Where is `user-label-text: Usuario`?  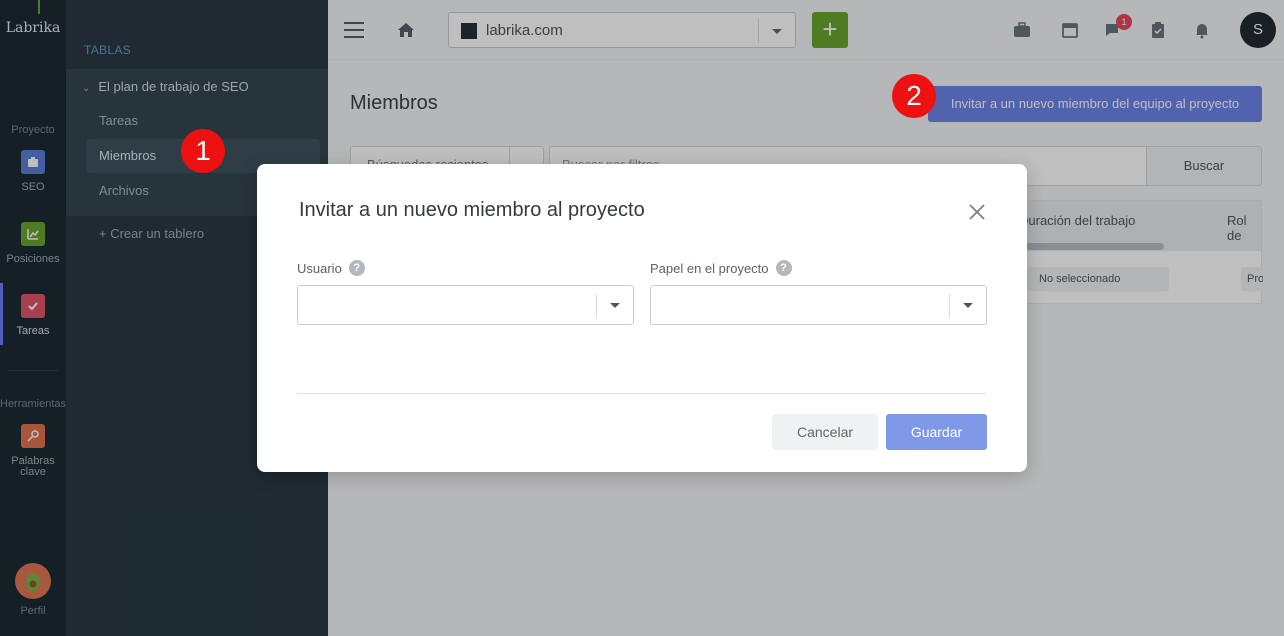
user-label-text: Usuario is located at coordinates (319, 268).